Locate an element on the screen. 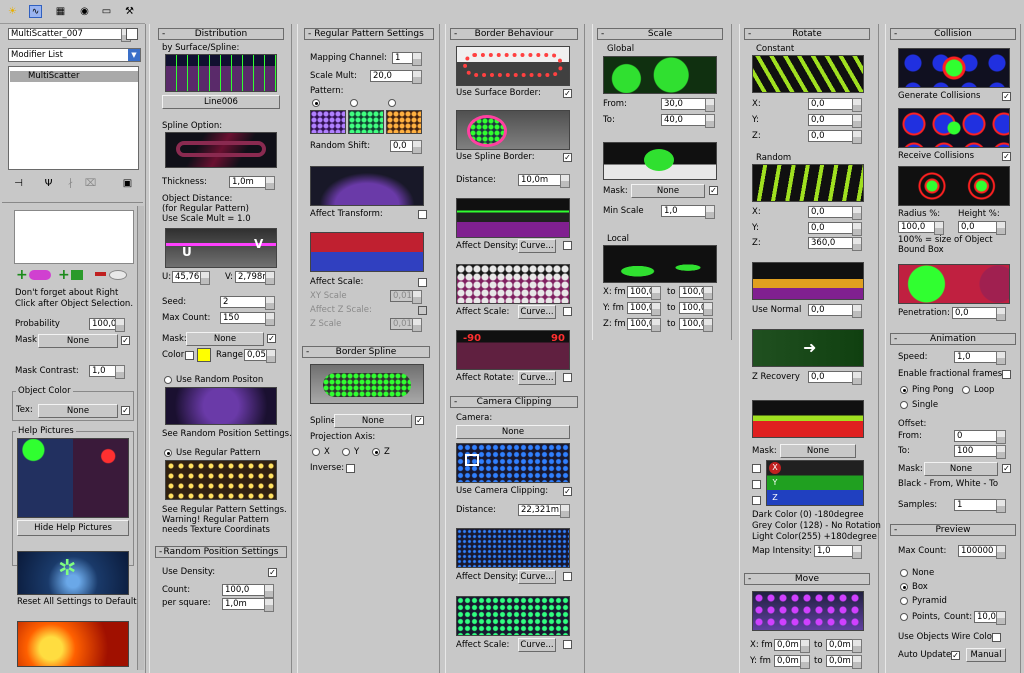  reset-settings-image: ✲ is located at coordinates (73, 573).